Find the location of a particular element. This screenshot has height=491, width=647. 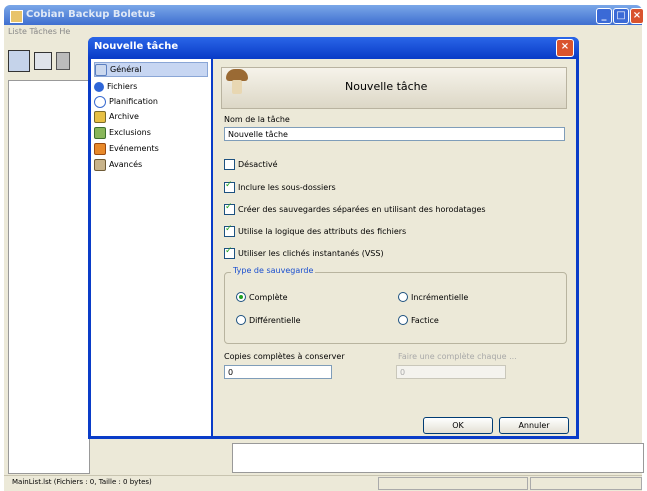

nav-item-label: Planification is located at coordinates (133, 101).